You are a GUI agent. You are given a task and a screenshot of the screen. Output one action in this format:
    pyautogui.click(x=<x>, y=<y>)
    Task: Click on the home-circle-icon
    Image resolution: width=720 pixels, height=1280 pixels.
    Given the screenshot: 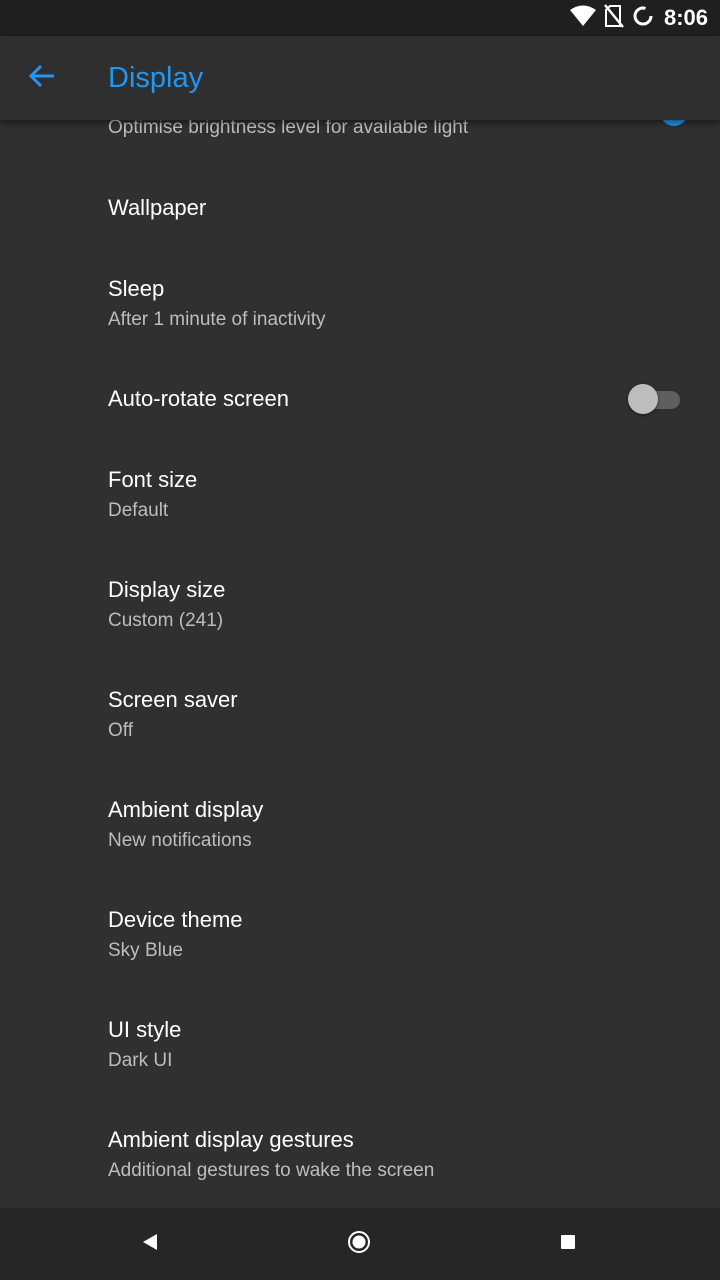 What is the action you would take?
    pyautogui.click(x=359, y=1244)
    